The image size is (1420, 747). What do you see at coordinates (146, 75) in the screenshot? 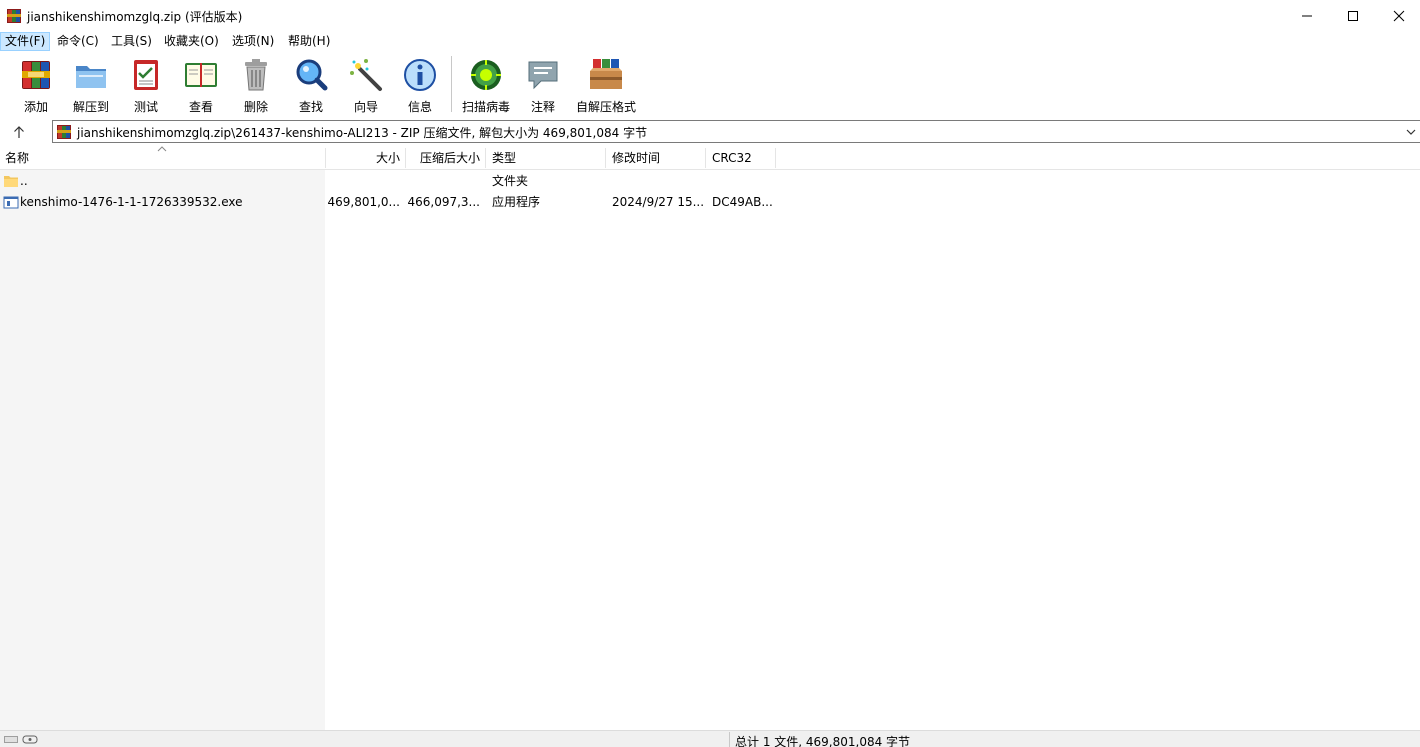
I see `test-icon` at bounding box center [146, 75].